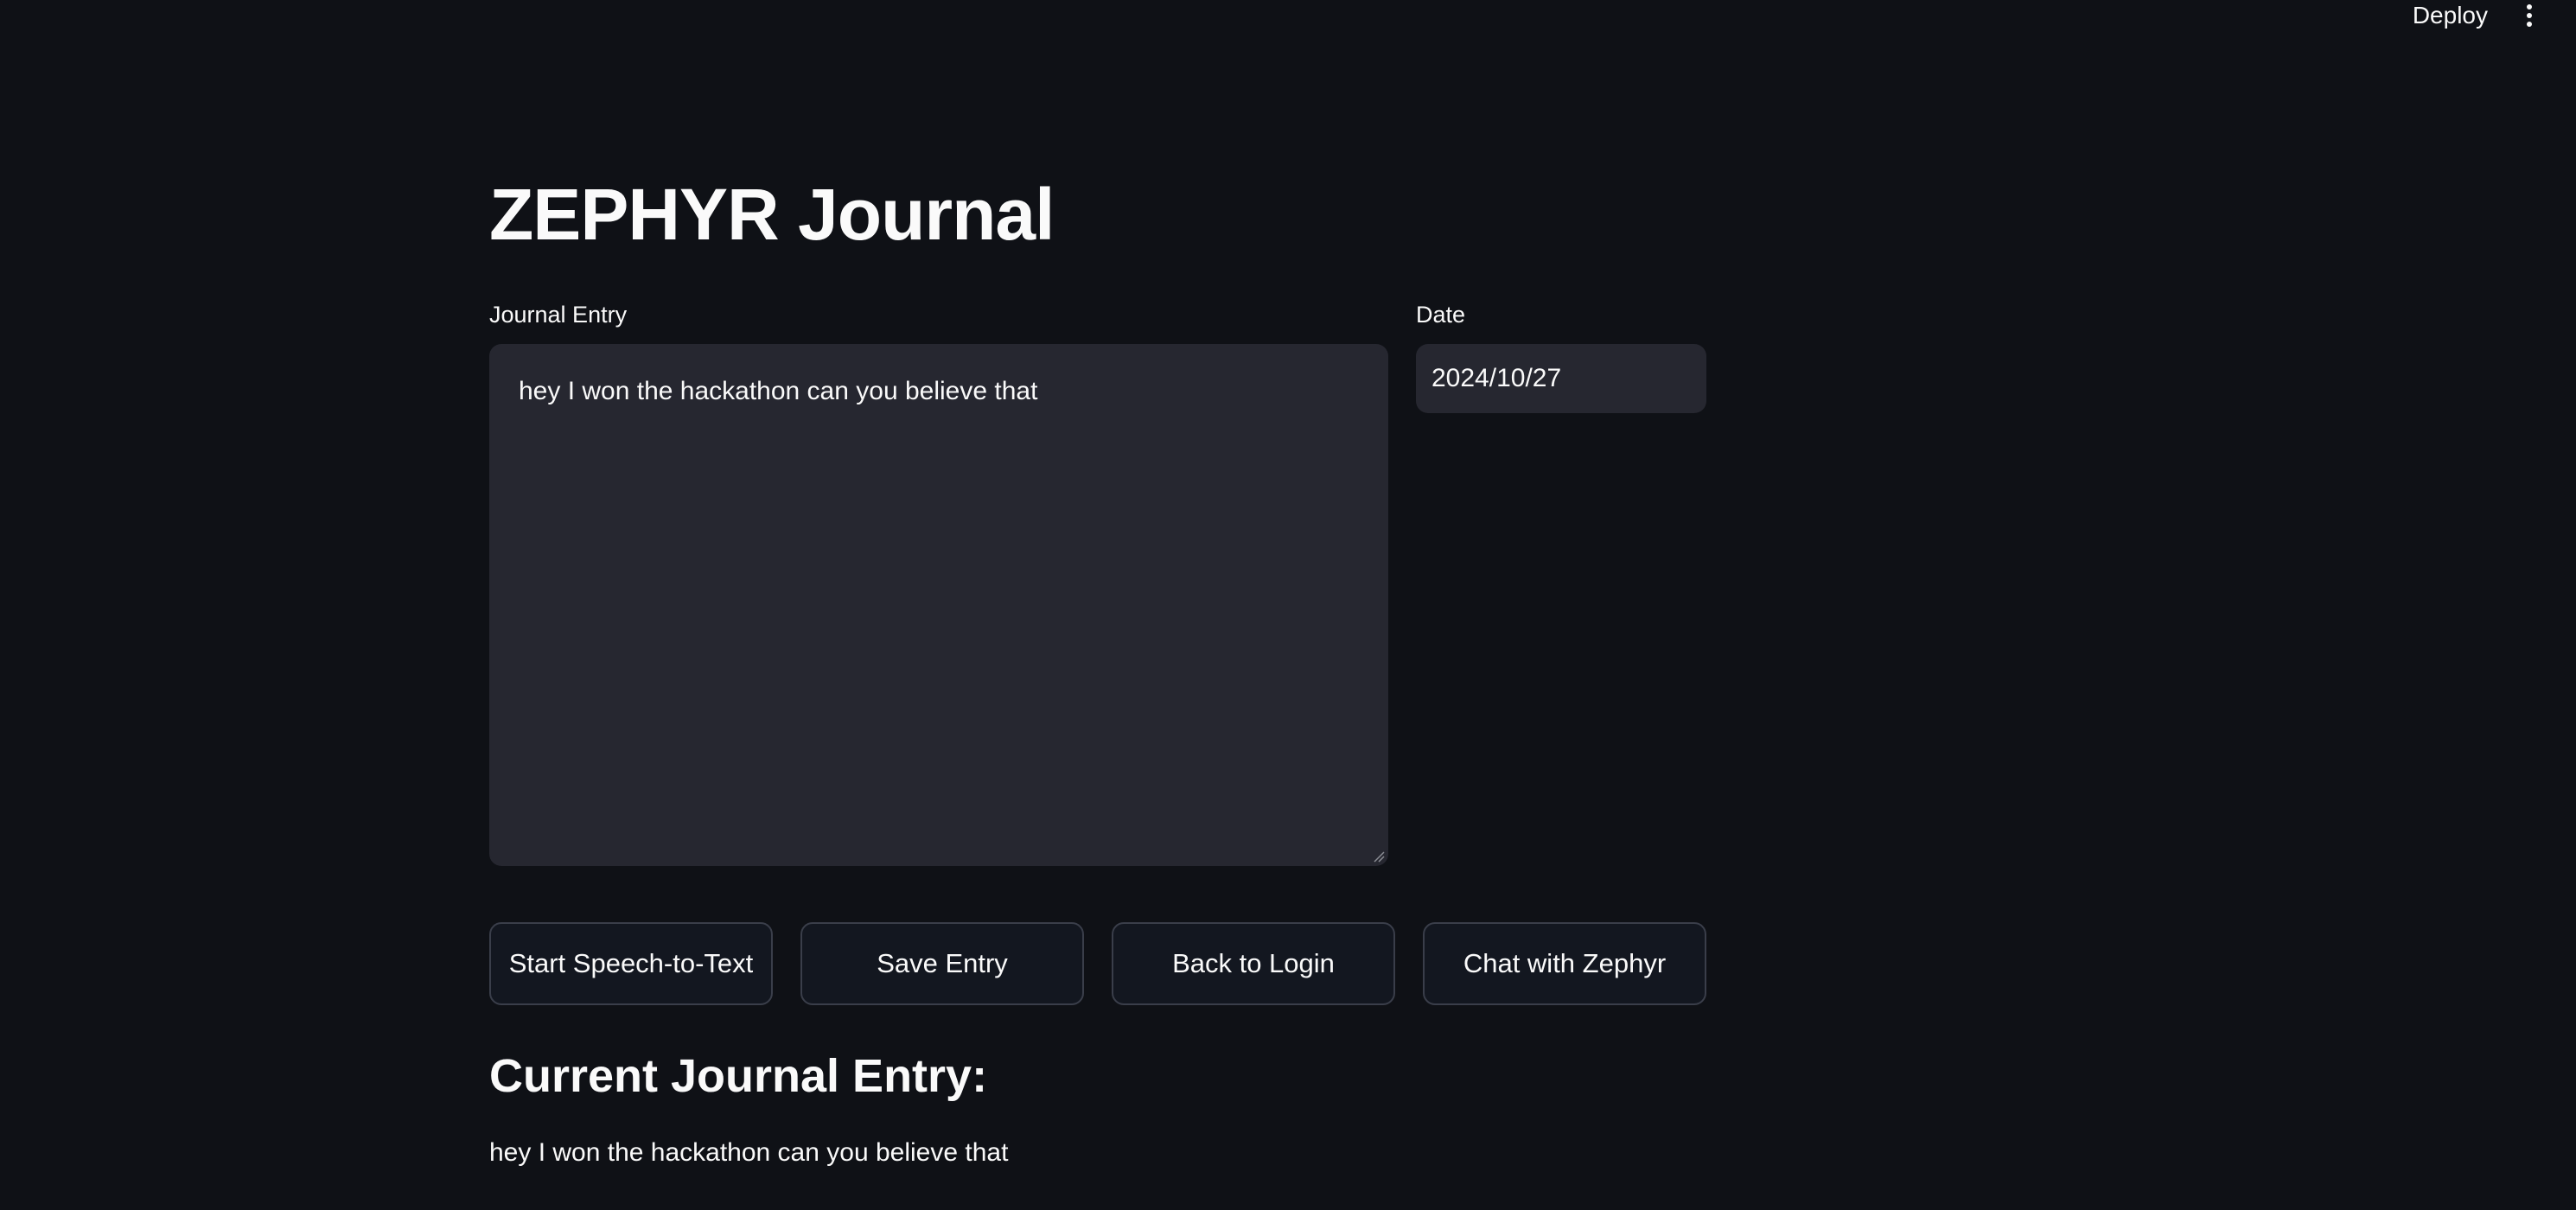 The height and width of the screenshot is (1210, 2576). Describe the element at coordinates (2450, 15) in the screenshot. I see `deploy-button: Deploy` at that location.